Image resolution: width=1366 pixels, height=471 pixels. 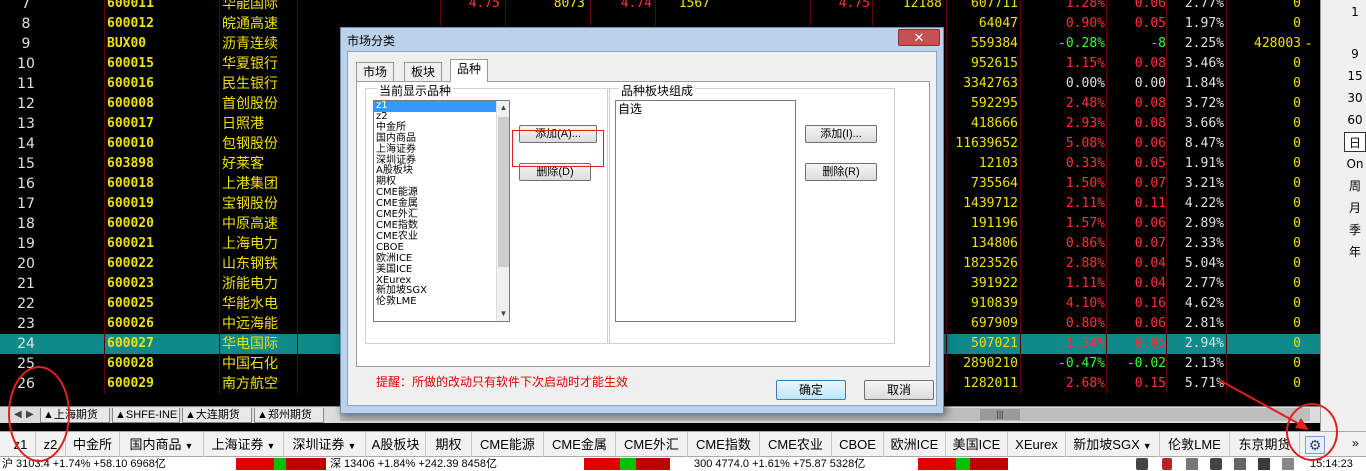 What do you see at coordinates (1264, 464) in the screenshot?
I see `sound-icon` at bounding box center [1264, 464].